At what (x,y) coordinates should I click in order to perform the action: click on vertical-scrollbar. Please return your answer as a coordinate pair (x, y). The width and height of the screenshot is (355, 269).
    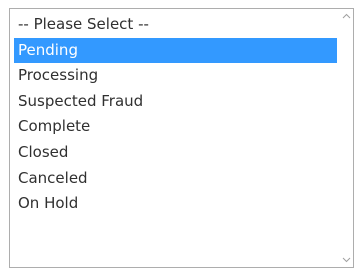
    Looking at the image, I should click on (346, 138).